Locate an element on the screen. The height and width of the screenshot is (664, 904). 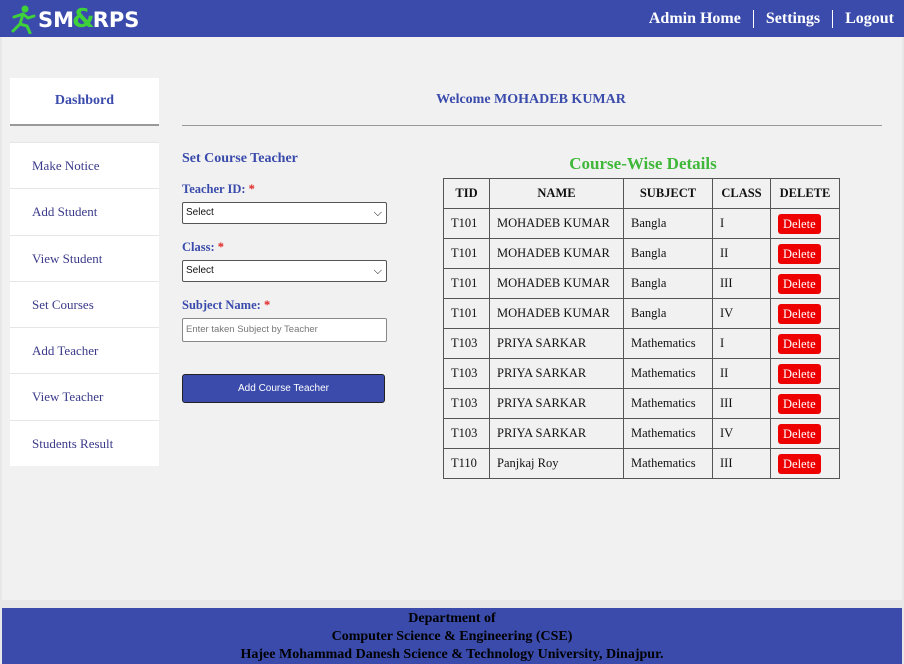
nav-logout: Logout is located at coordinates (863, 19).